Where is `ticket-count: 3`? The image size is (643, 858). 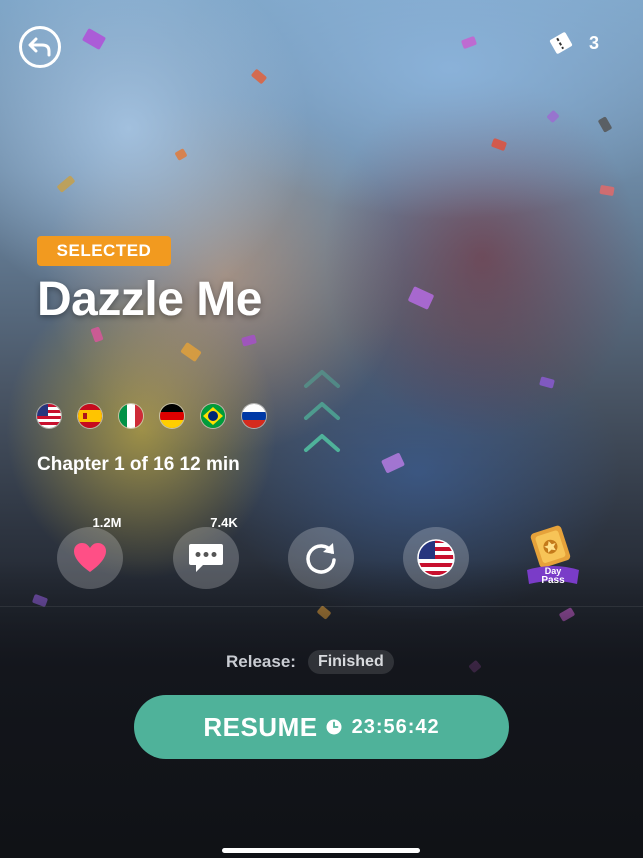
ticket-count: 3 is located at coordinates (594, 42).